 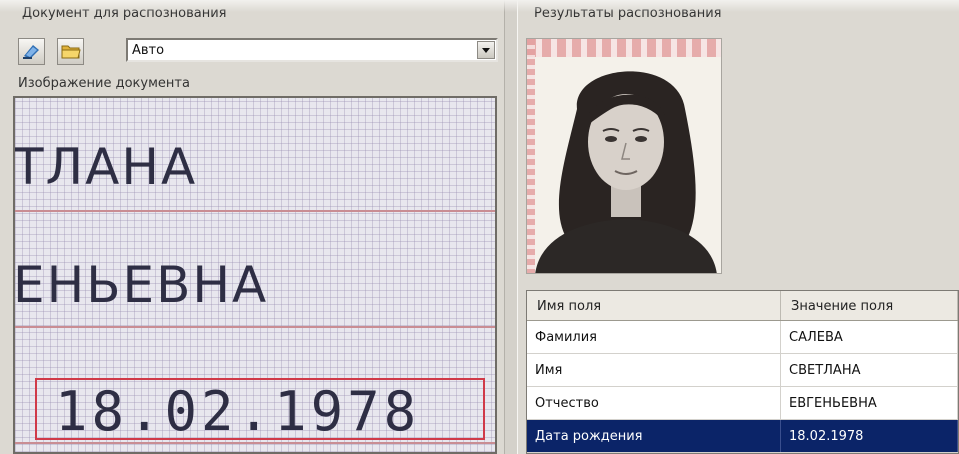 I want to click on table-row: Отчество ЕВГЕНЬЕВНА, so click(x=742, y=403).